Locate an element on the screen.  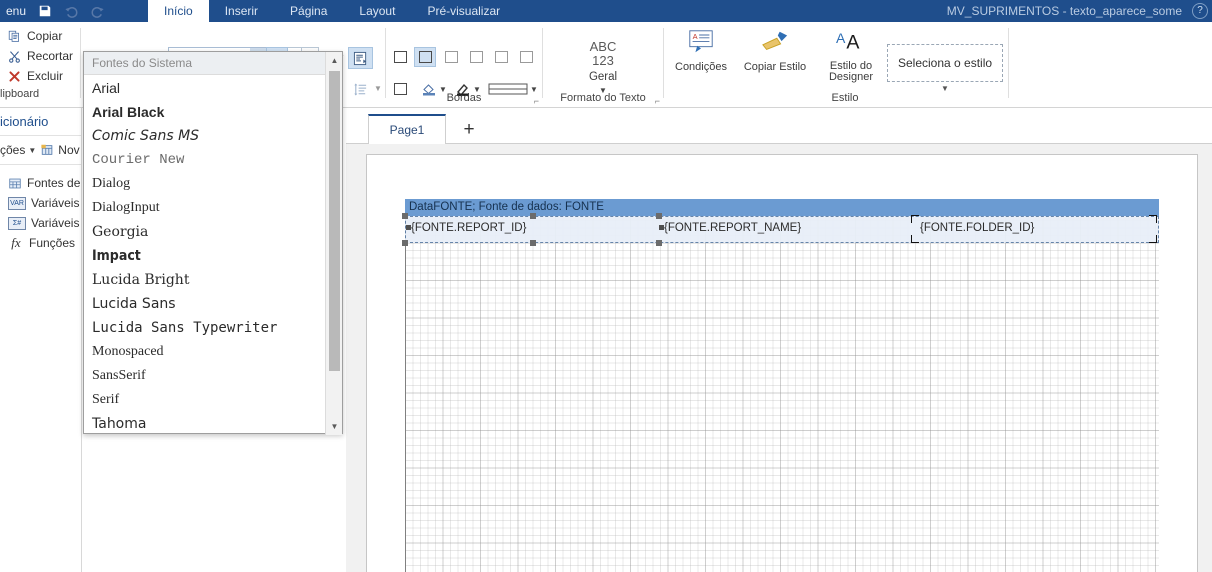
designer-style-label: Estilo do Designer is located at coordinates (851, 71).